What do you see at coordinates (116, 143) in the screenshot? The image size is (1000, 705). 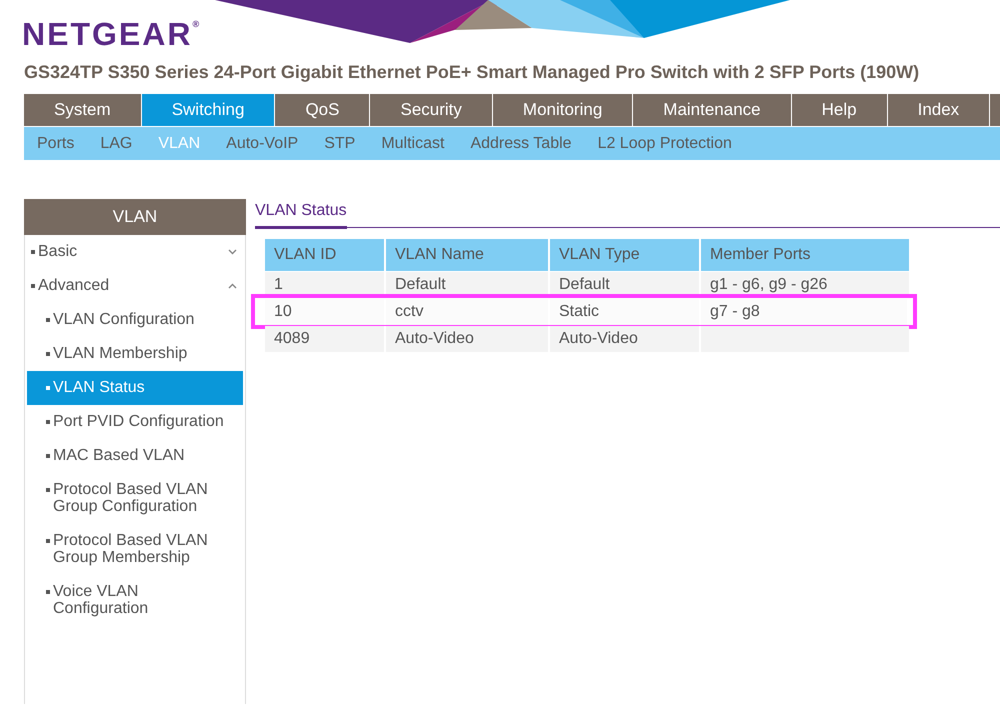 I see `subnav-link: LAG` at bounding box center [116, 143].